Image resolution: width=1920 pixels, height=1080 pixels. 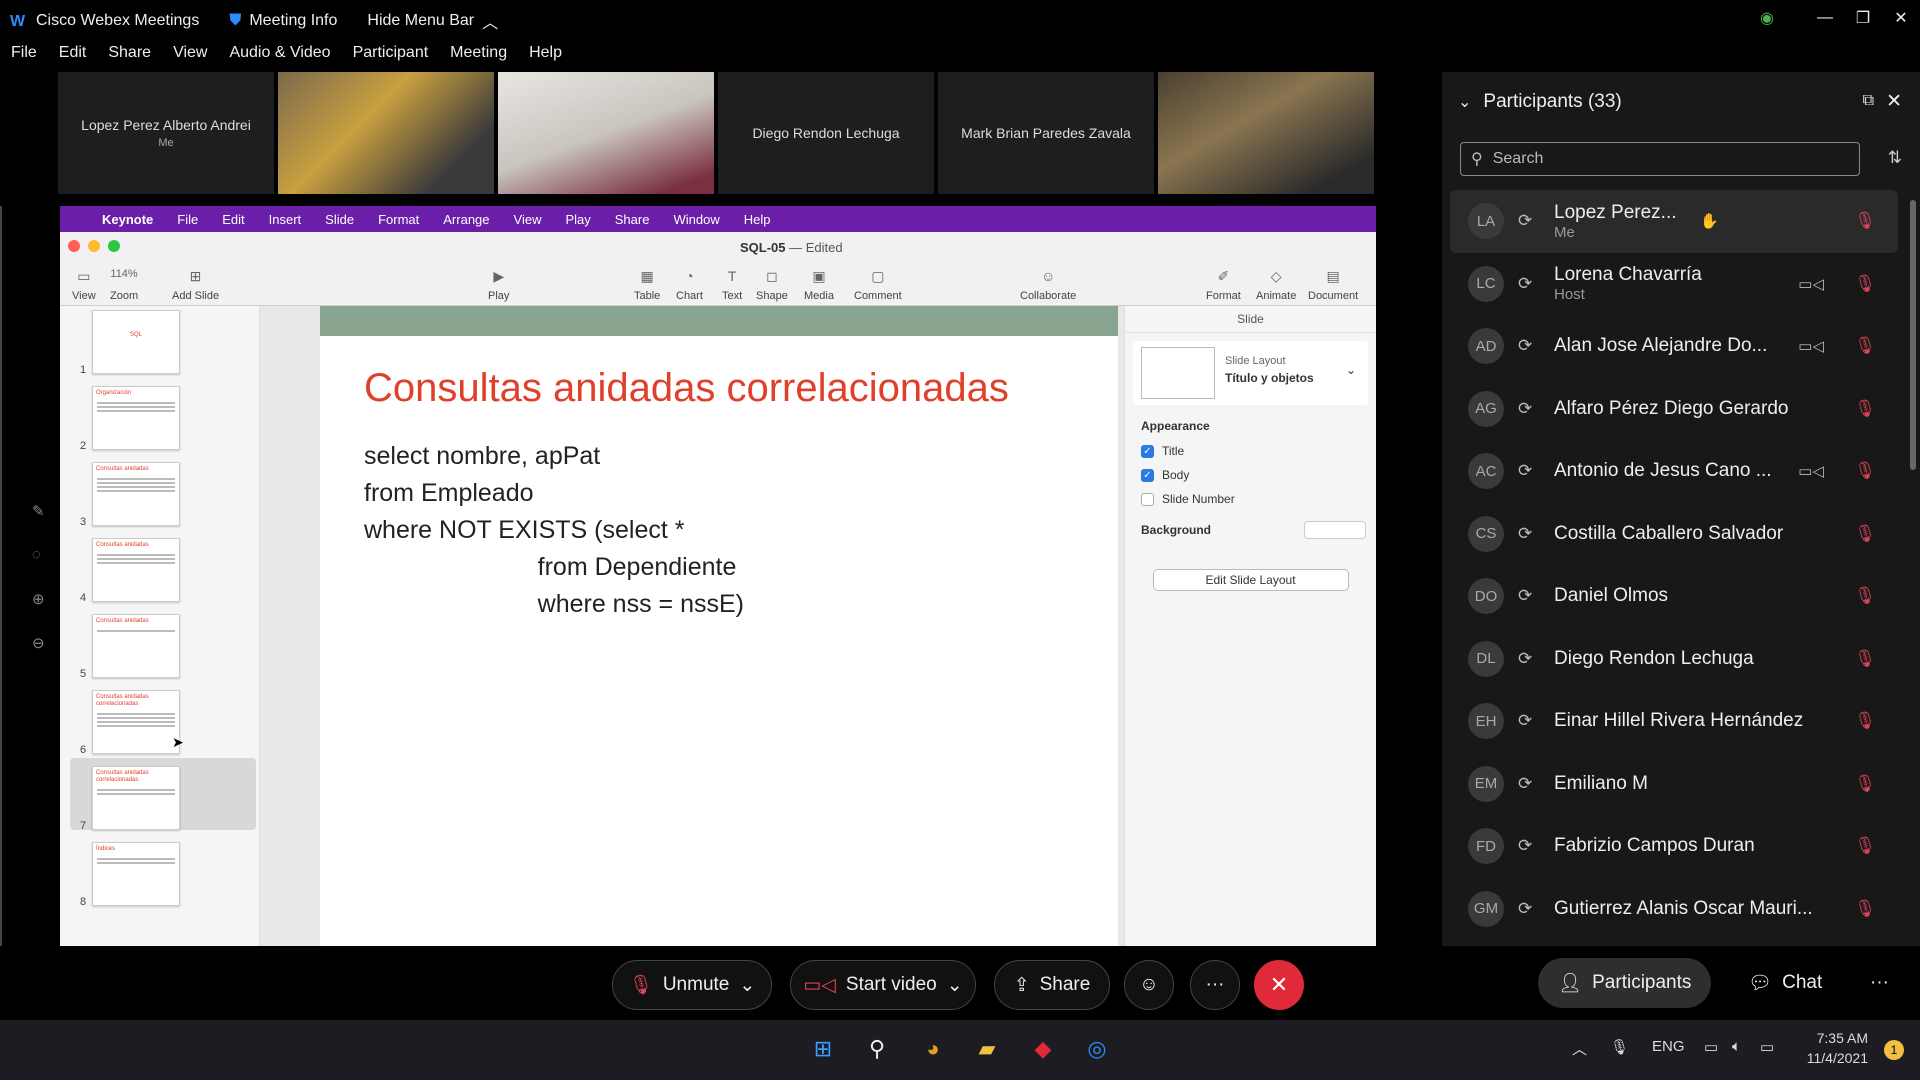 What do you see at coordinates (391, 57) in the screenshot?
I see `menu-participant: Participant` at bounding box center [391, 57].